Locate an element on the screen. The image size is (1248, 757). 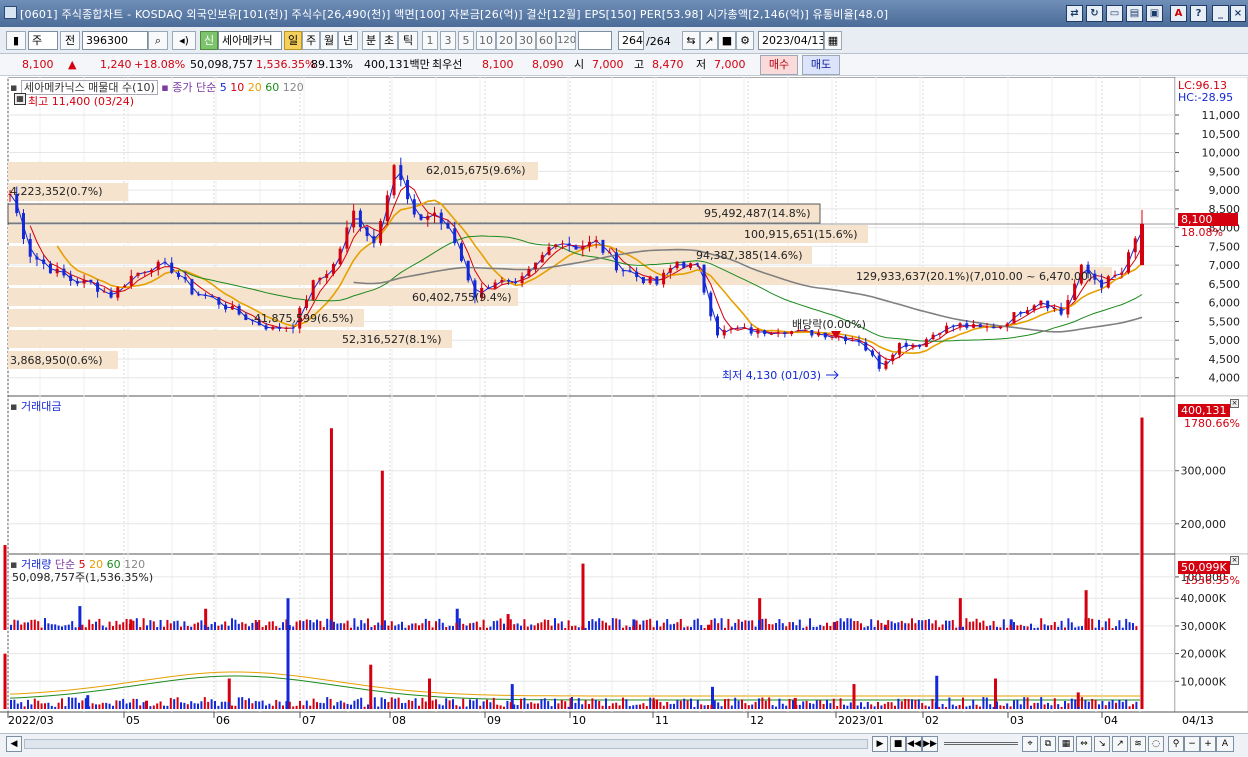
fib-tool-icon: ≋ is located at coordinates (1138, 744).